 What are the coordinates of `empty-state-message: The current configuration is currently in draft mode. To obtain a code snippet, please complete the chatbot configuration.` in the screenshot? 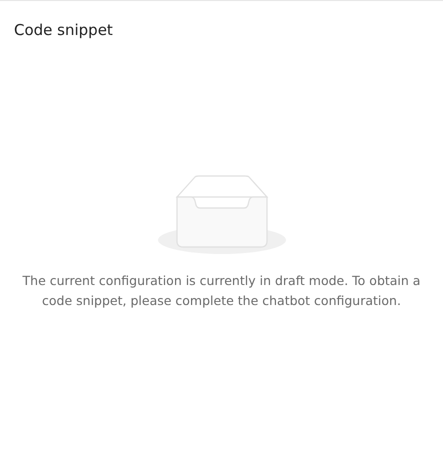 It's located at (222, 291).